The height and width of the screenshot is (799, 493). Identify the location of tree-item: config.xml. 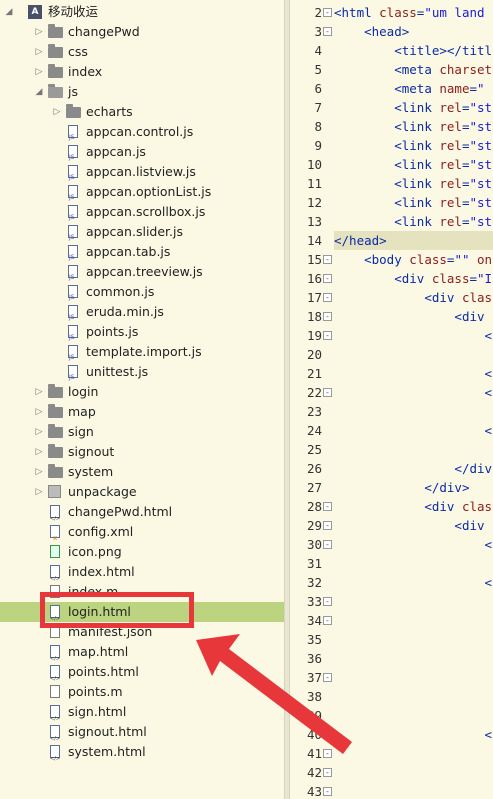
(142, 535).